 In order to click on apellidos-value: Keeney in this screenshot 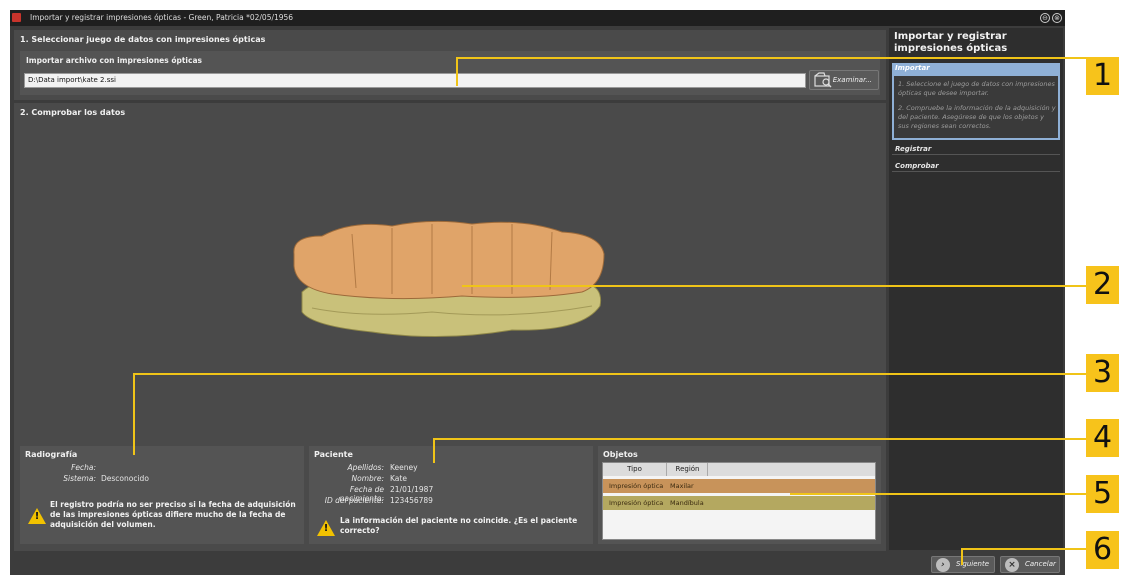, I will do `click(404, 467)`.